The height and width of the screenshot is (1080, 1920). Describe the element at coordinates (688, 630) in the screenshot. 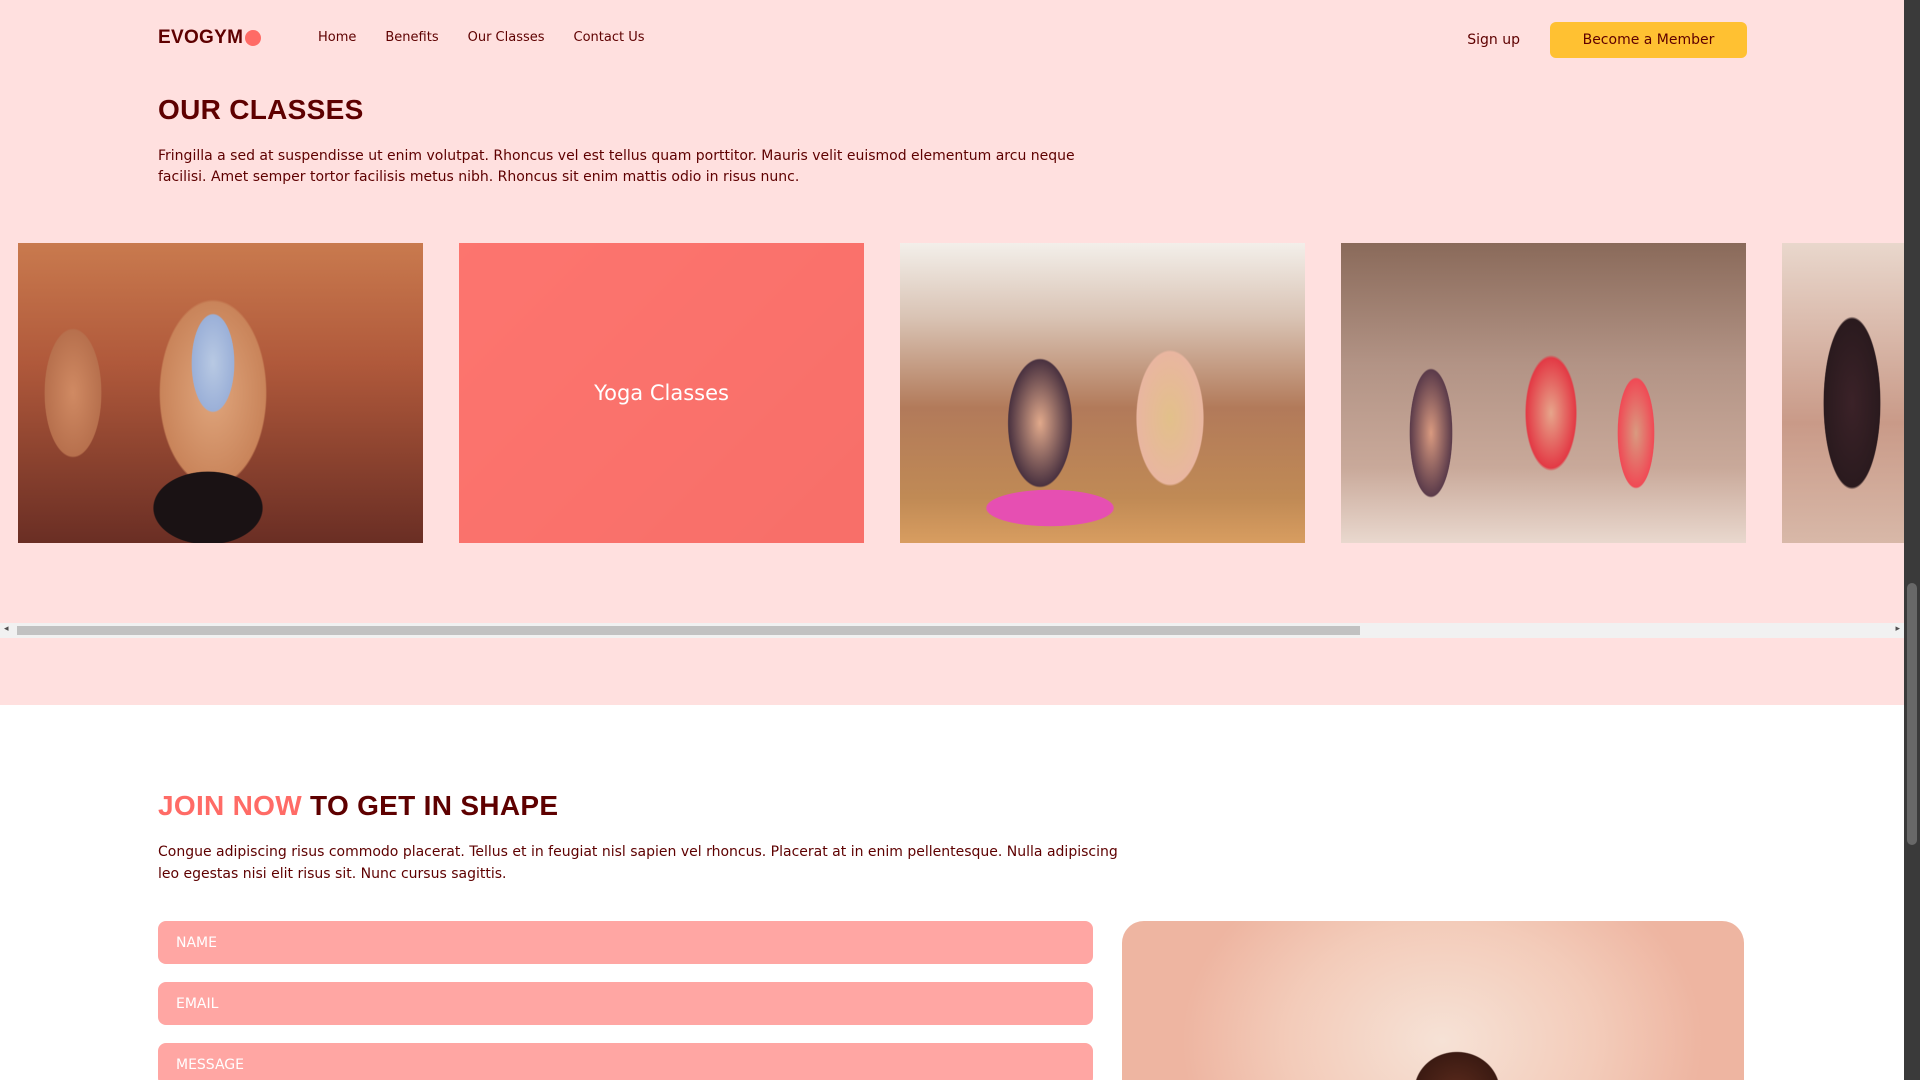

I see `scrollbar-thumb` at that location.